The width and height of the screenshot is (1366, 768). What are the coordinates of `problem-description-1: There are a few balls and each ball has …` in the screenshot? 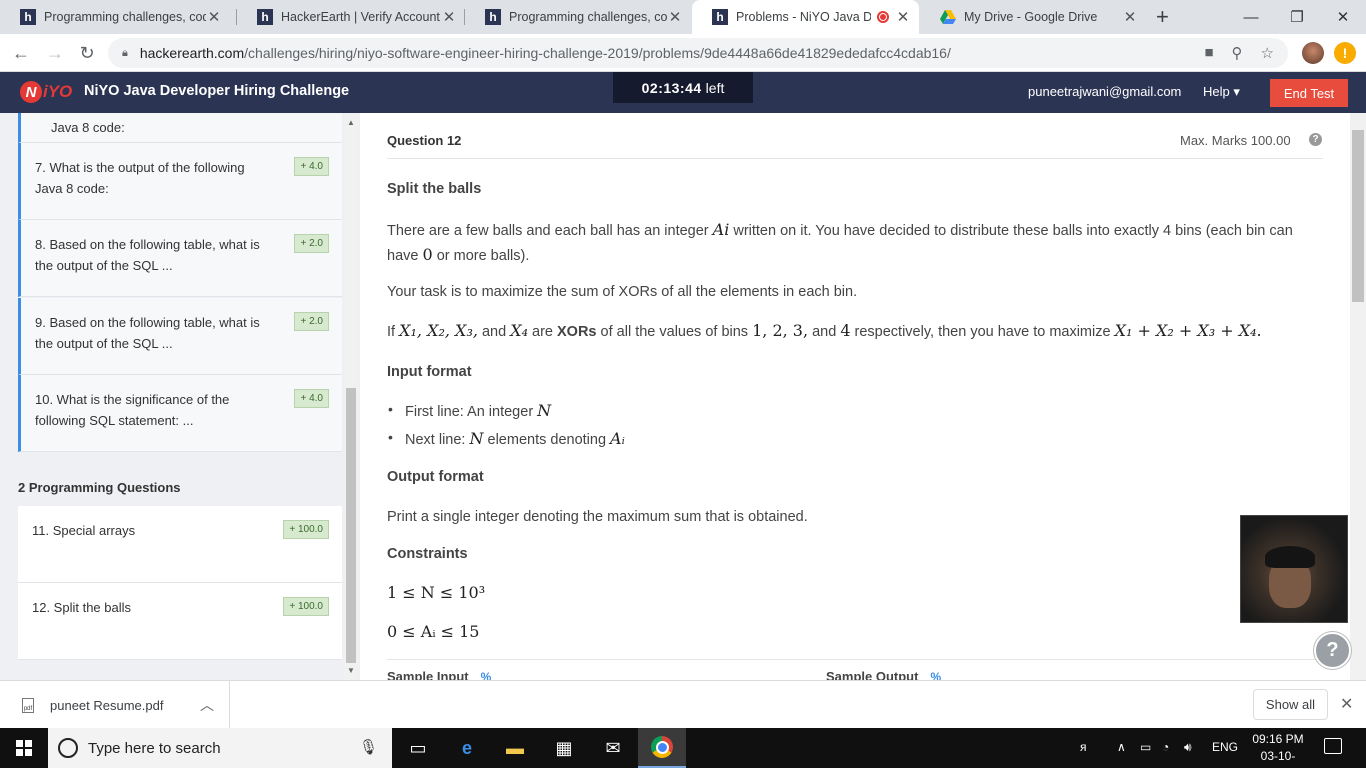 It's located at (840, 242).